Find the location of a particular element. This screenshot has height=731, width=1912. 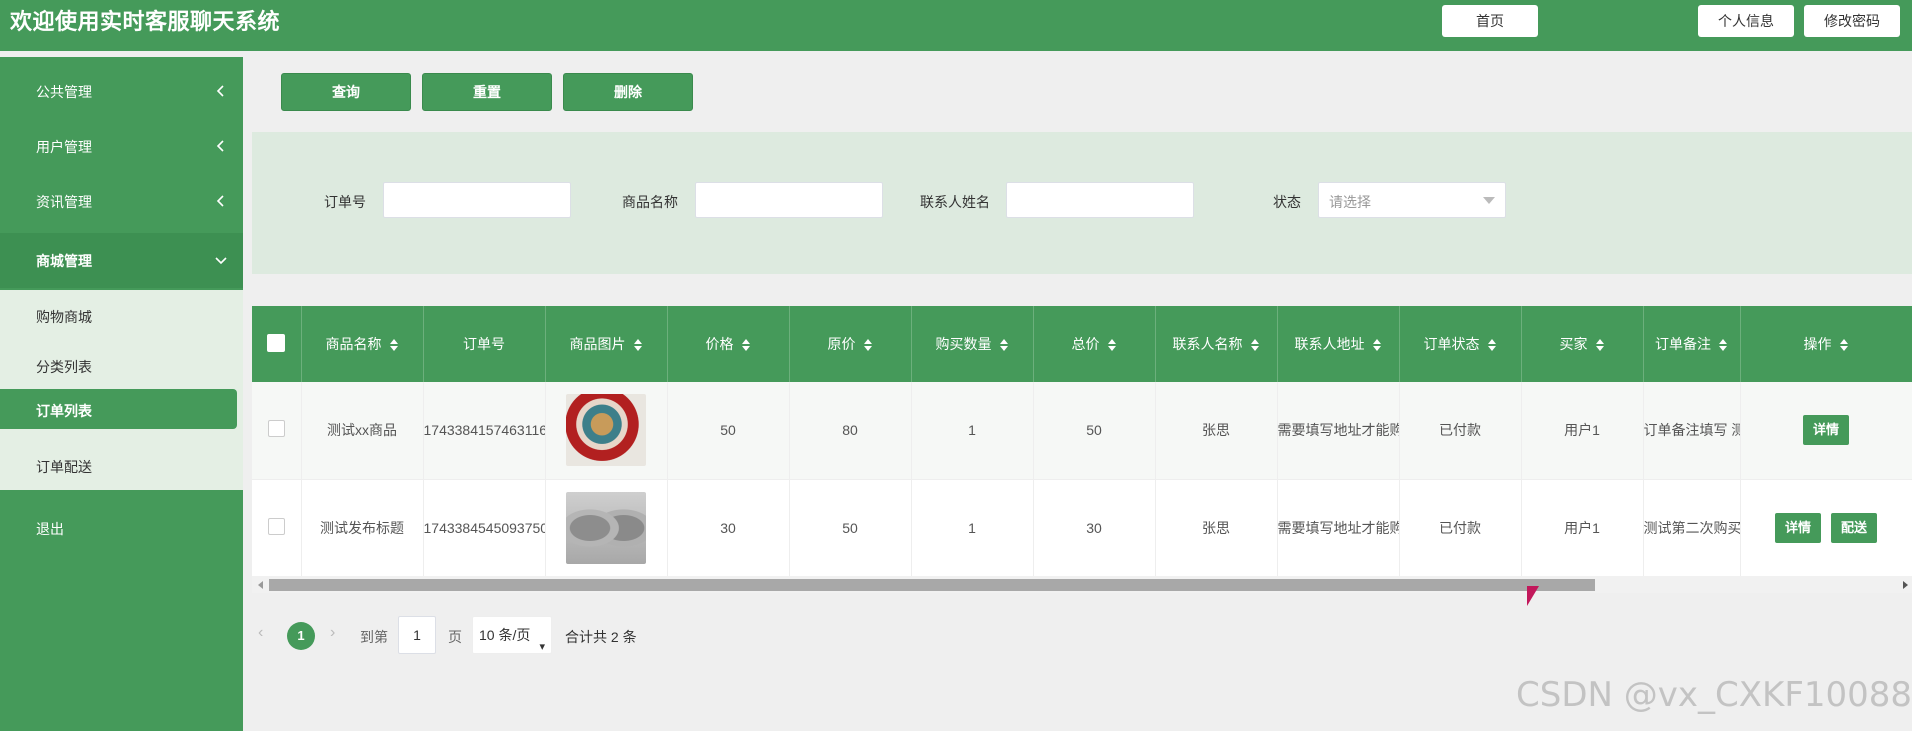

select-all-checkbox is located at coordinates (276, 342).